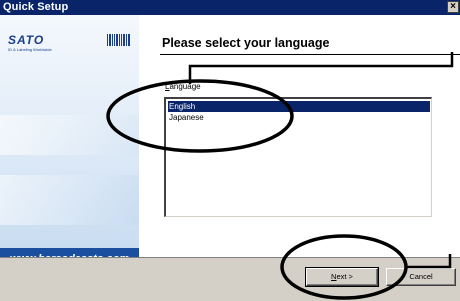 The height and width of the screenshot is (301, 460). I want to click on button-bar: Next > Cancel, so click(230, 279).